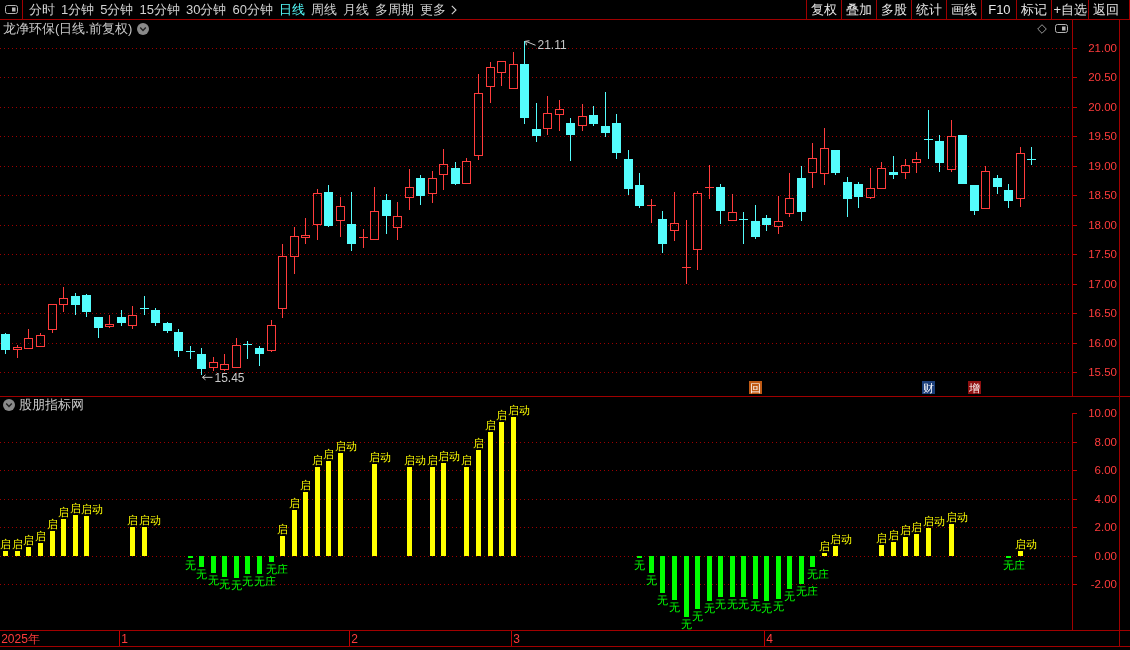 Image resolution: width=1130 pixels, height=650 pixels. What do you see at coordinates (124, 639) in the screenshot?
I see `axis-label: 1` at bounding box center [124, 639].